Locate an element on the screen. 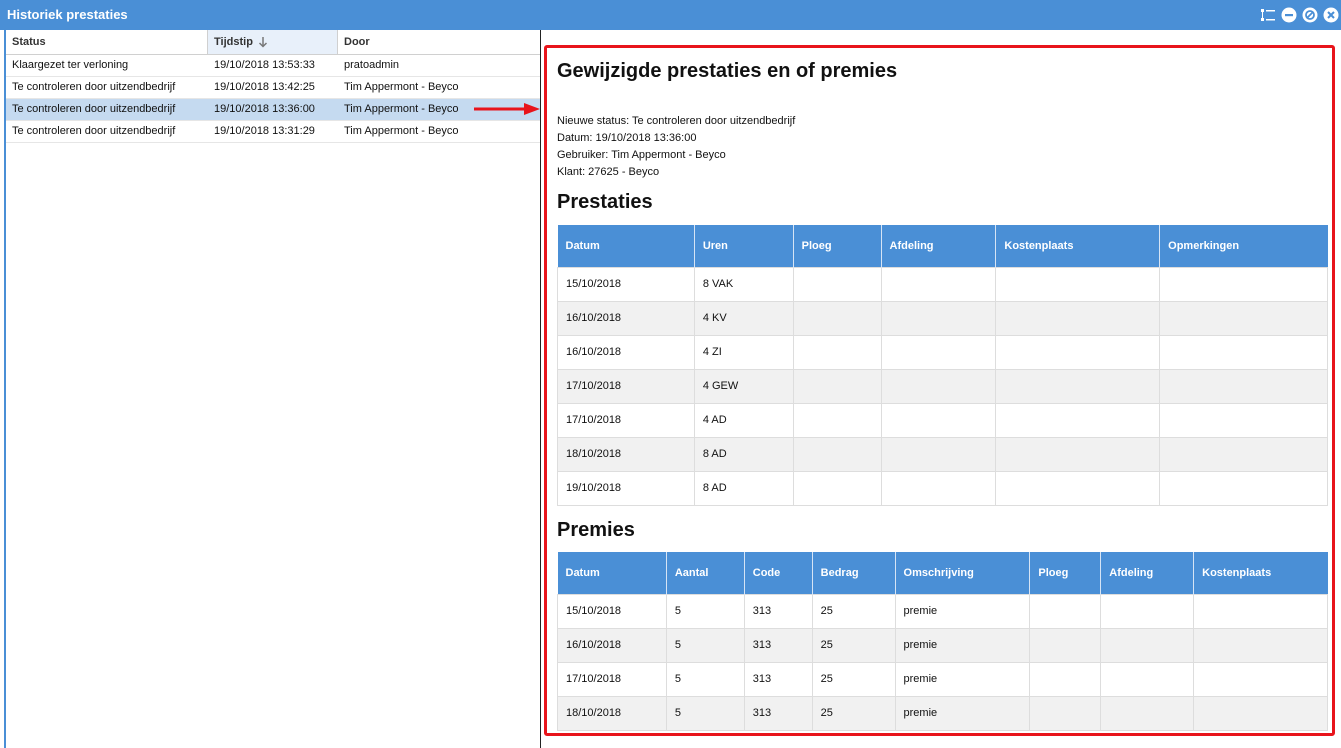 Image resolution: width=1341 pixels, height=748 pixels. table-row: 17/10/2018 4 GEW is located at coordinates (942, 386).